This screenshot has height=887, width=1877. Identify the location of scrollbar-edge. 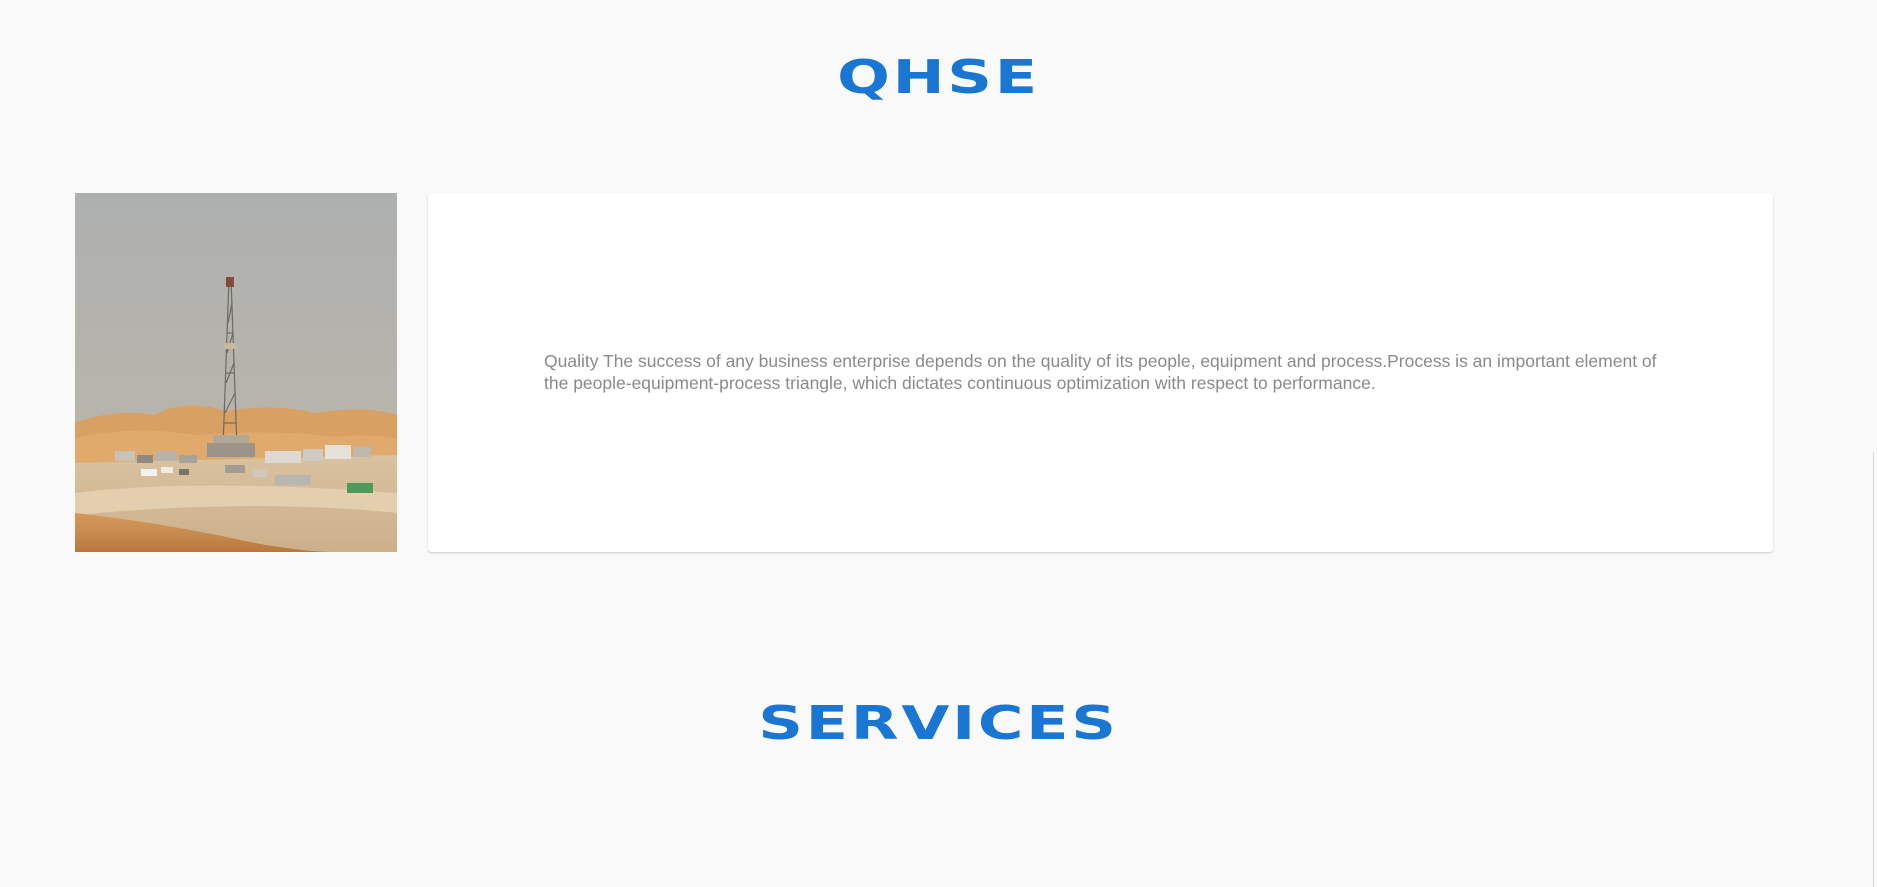
(1873, 669).